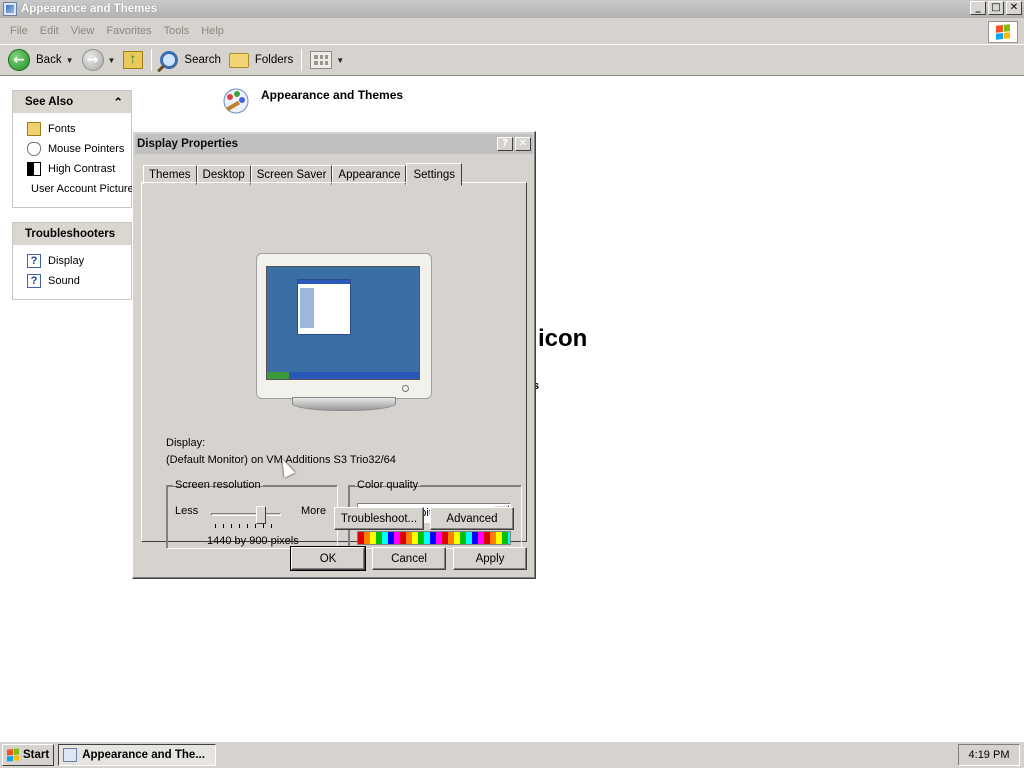 The height and width of the screenshot is (768, 1024). Describe the element at coordinates (177, 31) in the screenshot. I see `menu-tools: Tools` at that location.